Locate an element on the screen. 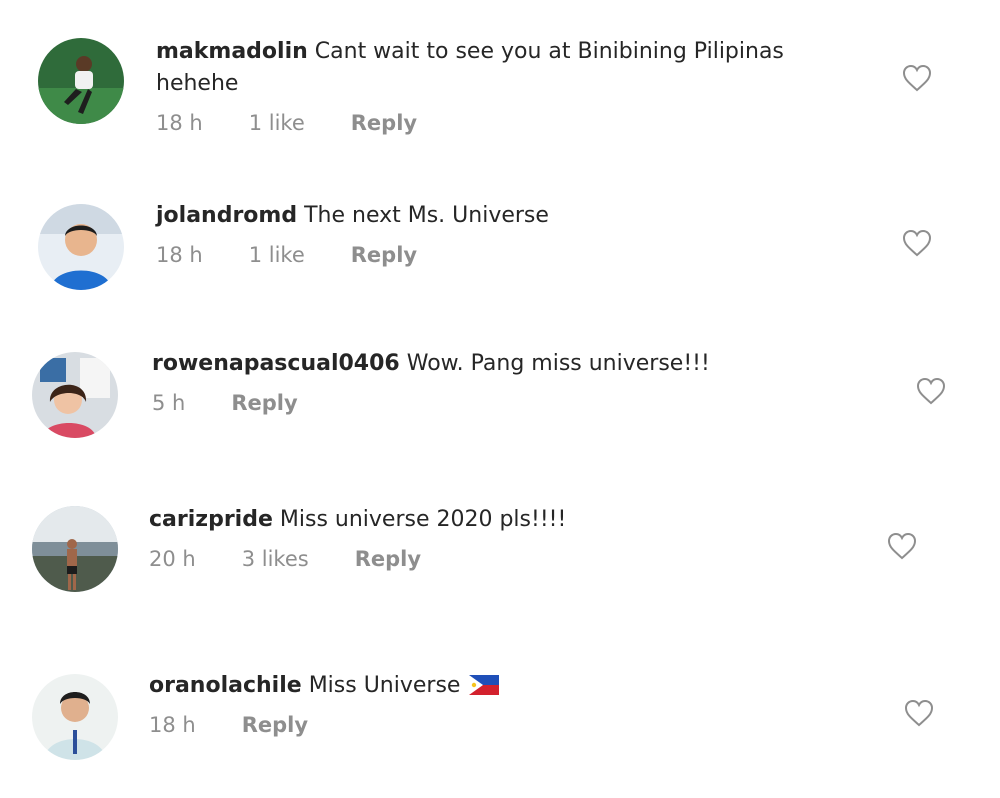  comment-username: makmadolin is located at coordinates (232, 51).